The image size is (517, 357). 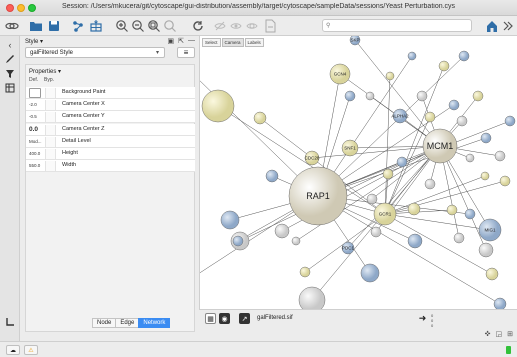 I want to click on zoom-out-icon, so click(x=138, y=26).